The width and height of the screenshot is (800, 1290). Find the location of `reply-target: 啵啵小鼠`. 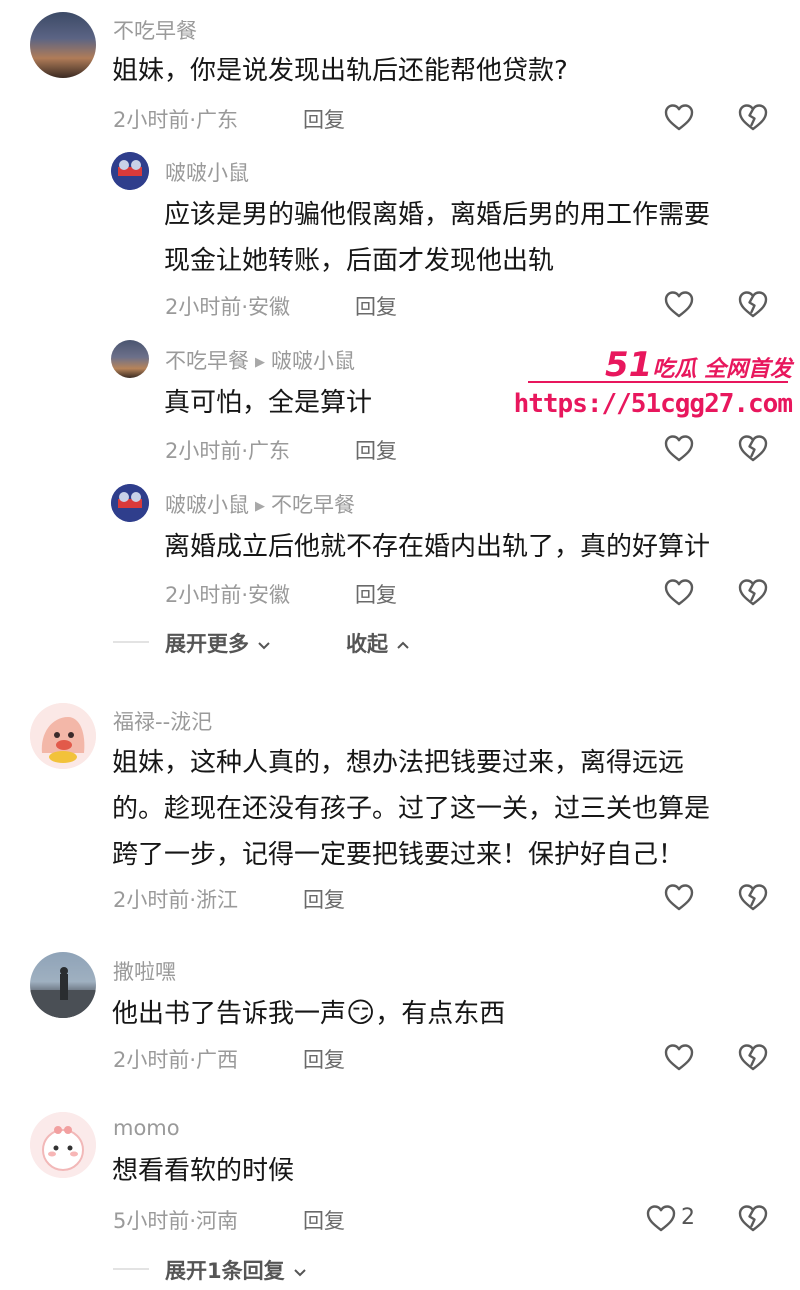

reply-target: 啵啵小鼠 is located at coordinates (313, 361).